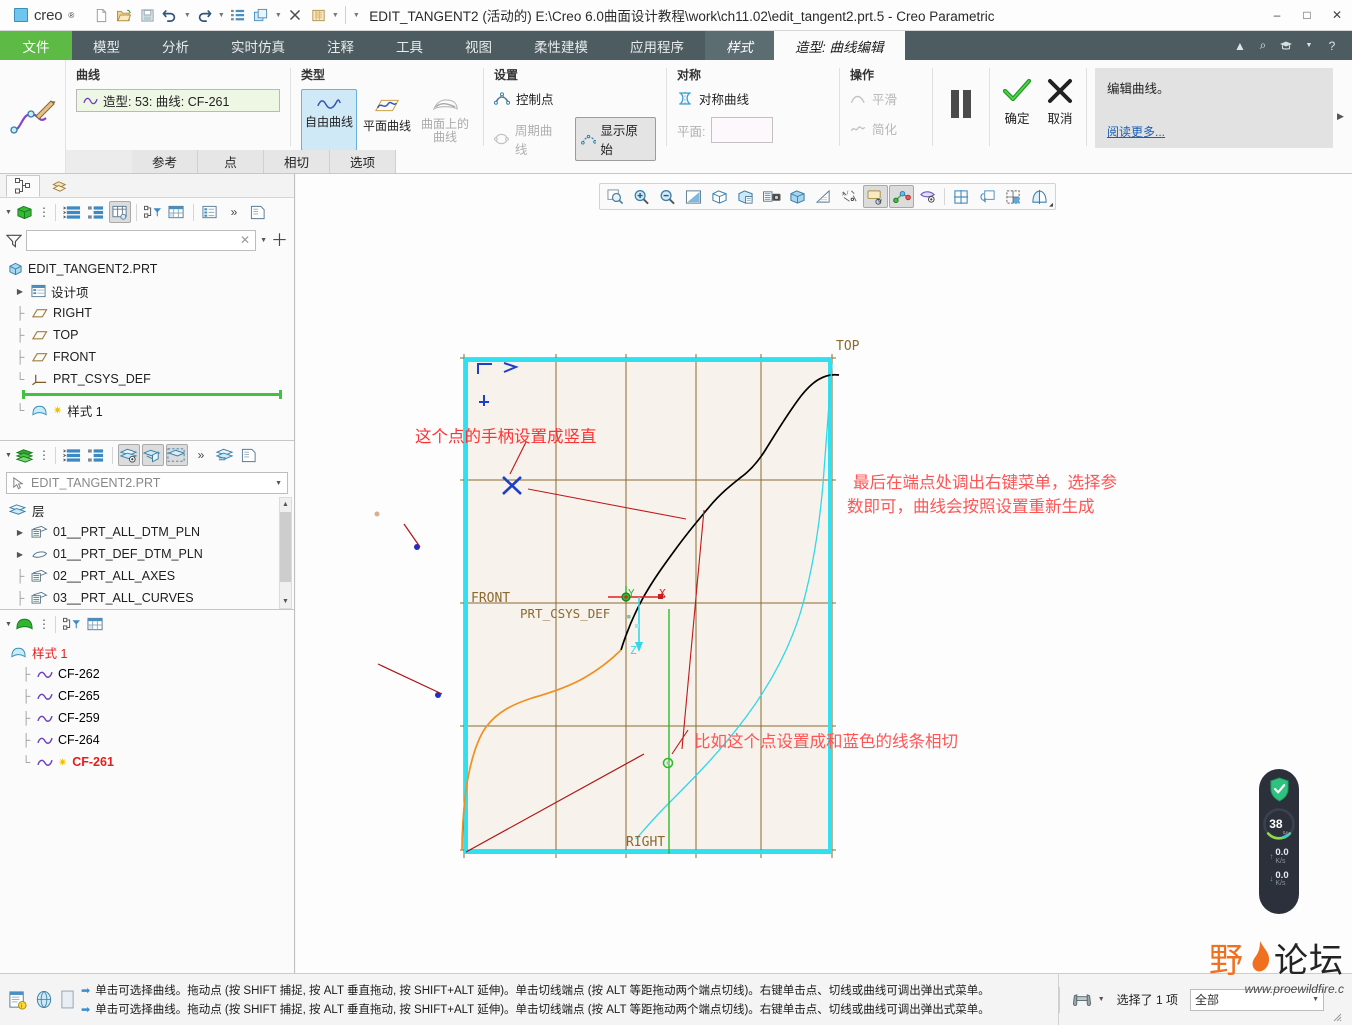  Describe the element at coordinates (1286, 46) in the screenshot. I see `learning-icon` at that location.